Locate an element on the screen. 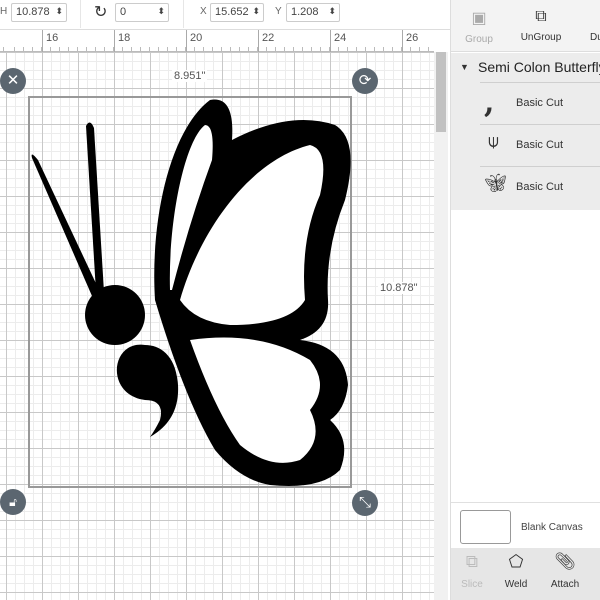  paperclip-icon: 📎︎ is located at coordinates (565, 561).